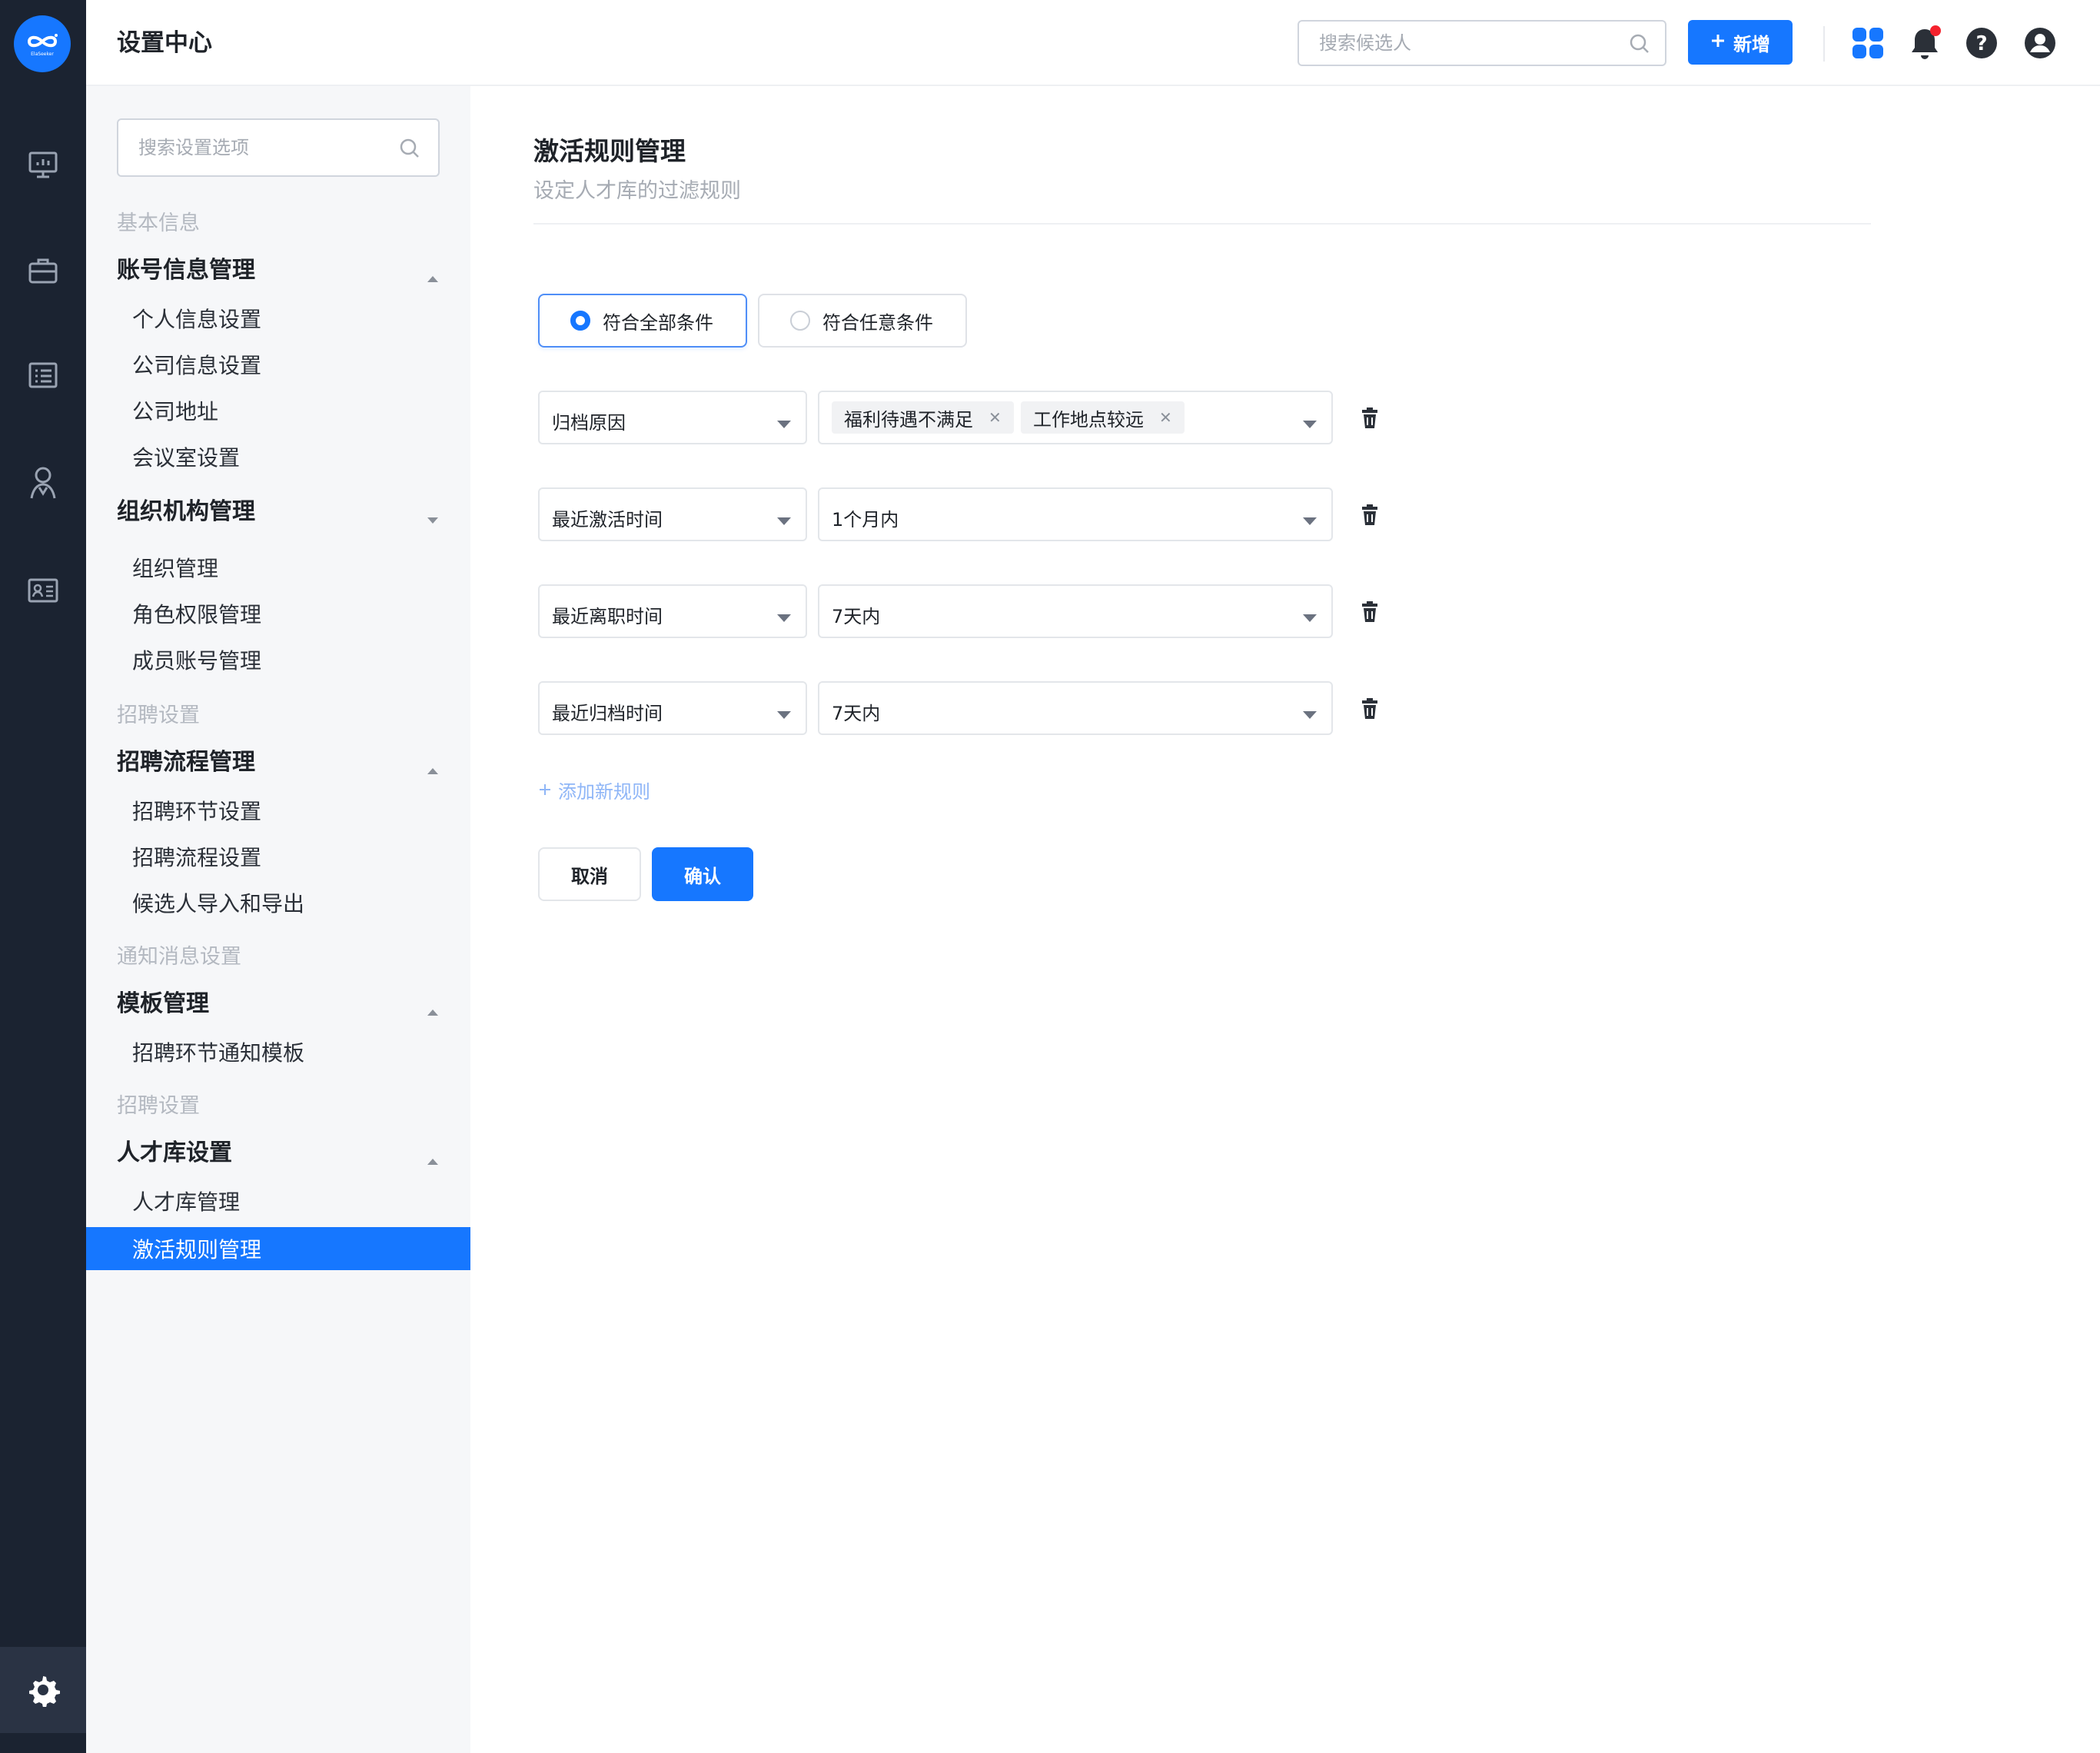 This screenshot has height=1753, width=2100. Describe the element at coordinates (43, 164) in the screenshot. I see `dashboard-icon` at that location.